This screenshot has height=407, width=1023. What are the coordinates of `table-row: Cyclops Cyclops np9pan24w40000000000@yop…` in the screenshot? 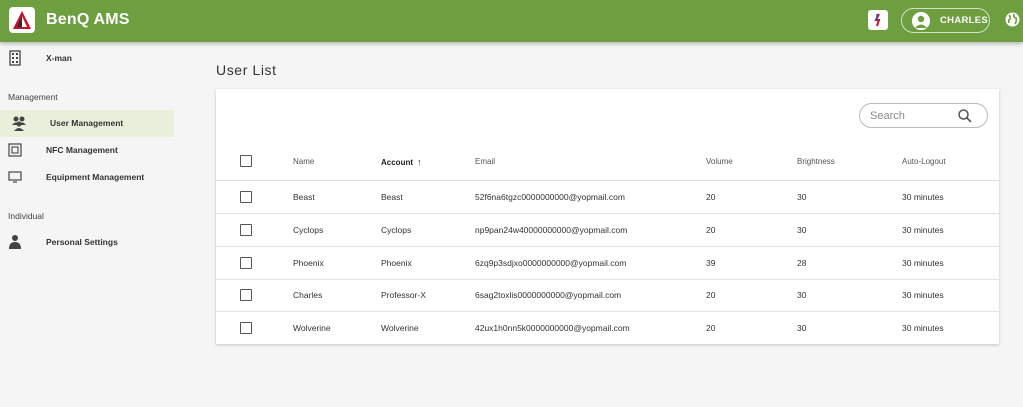 It's located at (607, 230).